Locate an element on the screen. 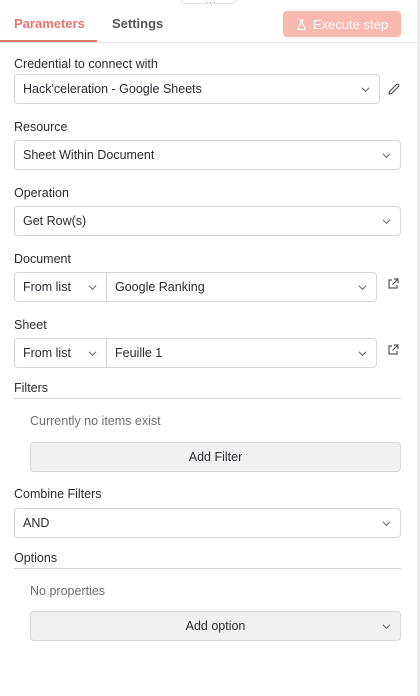 The image size is (420, 696). filters-divider is located at coordinates (207, 398).